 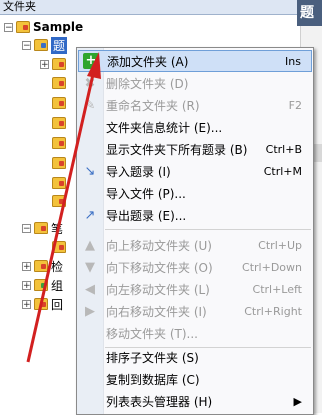 I want to click on menu-item-label: 删除文件夹 (D), so click(x=147, y=83).